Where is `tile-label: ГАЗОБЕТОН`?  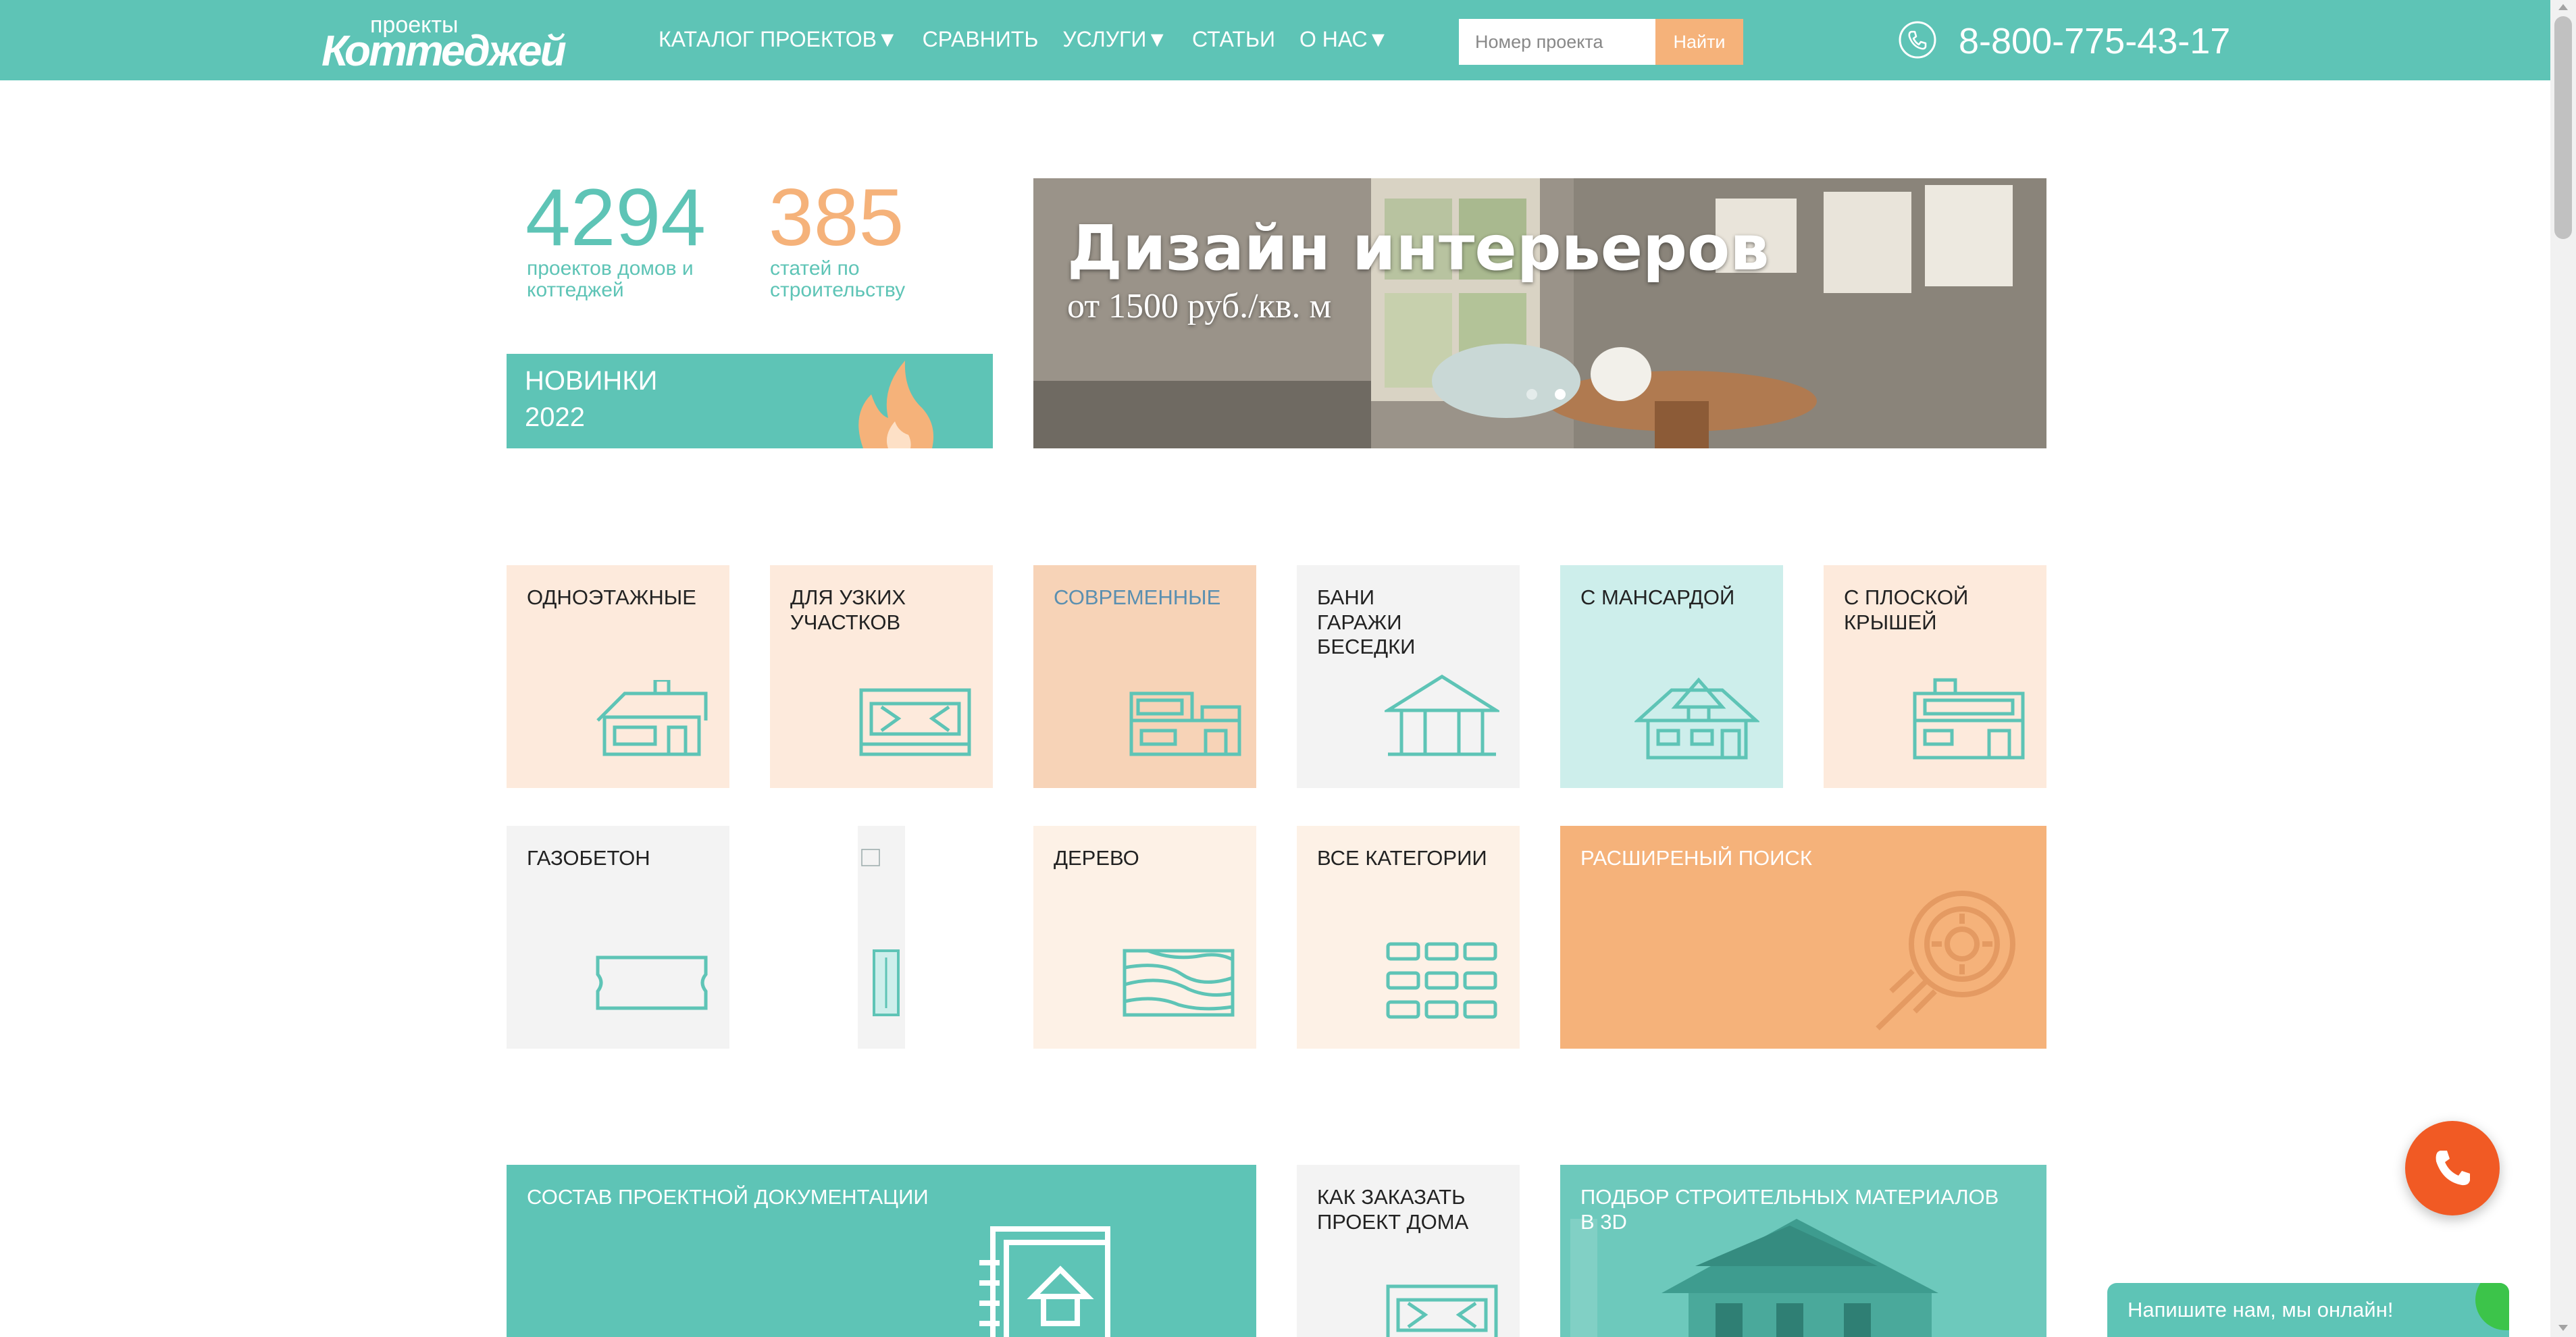
tile-label: ГАЗОБЕТОН is located at coordinates (588, 858).